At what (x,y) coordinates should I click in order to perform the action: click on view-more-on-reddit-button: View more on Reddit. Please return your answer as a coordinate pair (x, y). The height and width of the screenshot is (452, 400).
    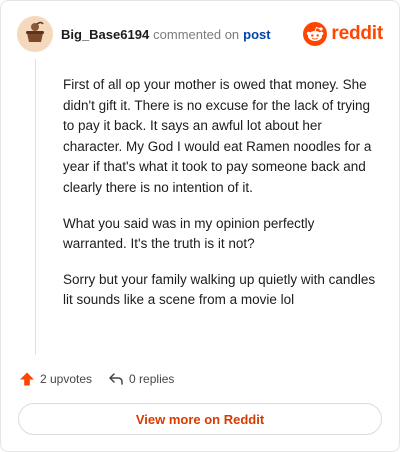
    Looking at the image, I should click on (200, 419).